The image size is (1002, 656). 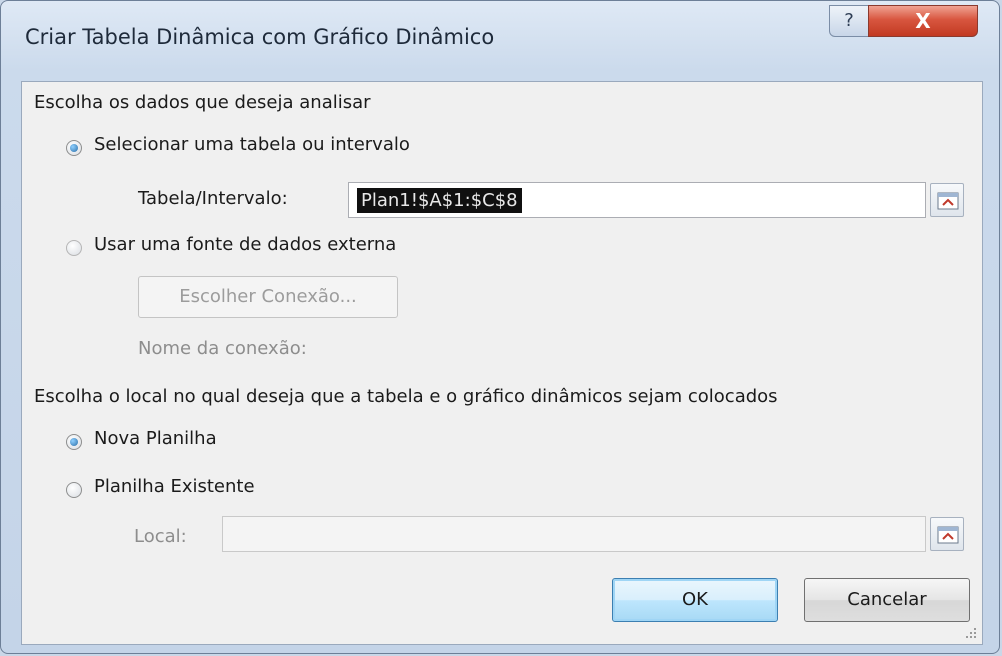 What do you see at coordinates (222, 348) in the screenshot?
I see `connection-name-label: Nome da conexão:` at bounding box center [222, 348].